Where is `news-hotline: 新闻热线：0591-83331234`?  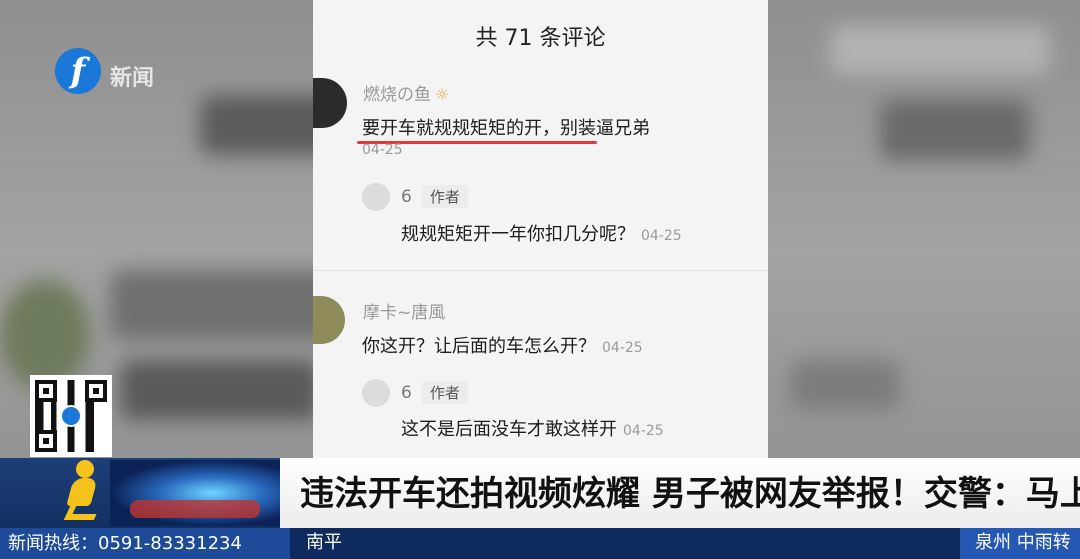 news-hotline: 新闻热线：0591-83331234 is located at coordinates (145, 543).